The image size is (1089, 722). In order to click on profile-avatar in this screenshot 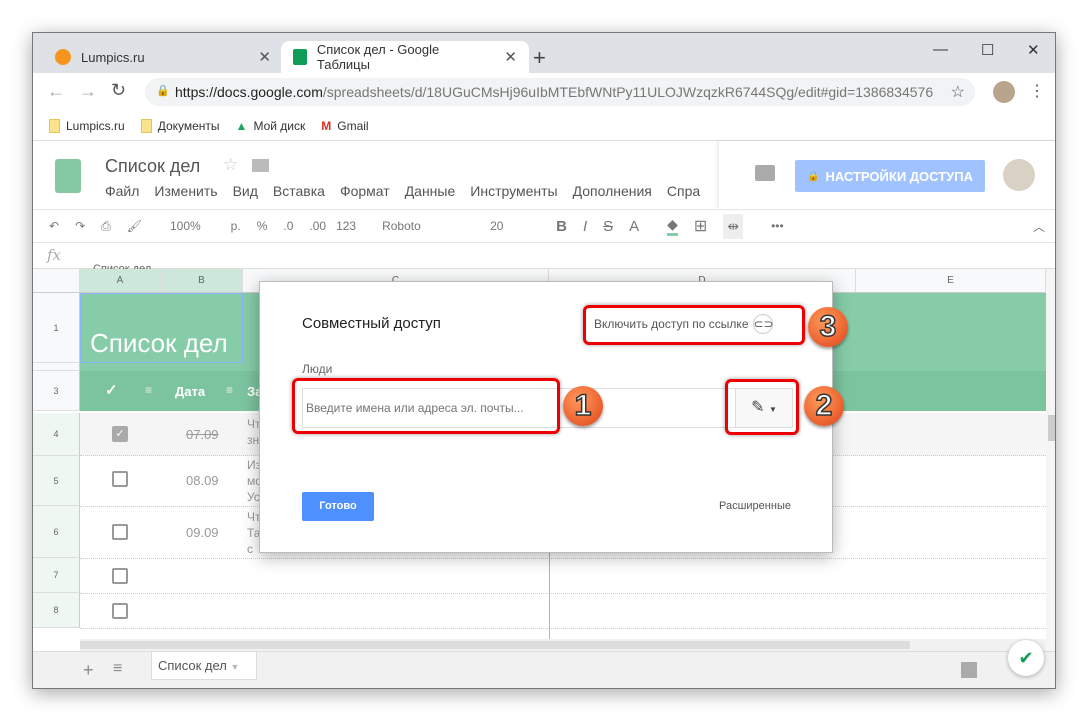, I will do `click(1004, 92)`.